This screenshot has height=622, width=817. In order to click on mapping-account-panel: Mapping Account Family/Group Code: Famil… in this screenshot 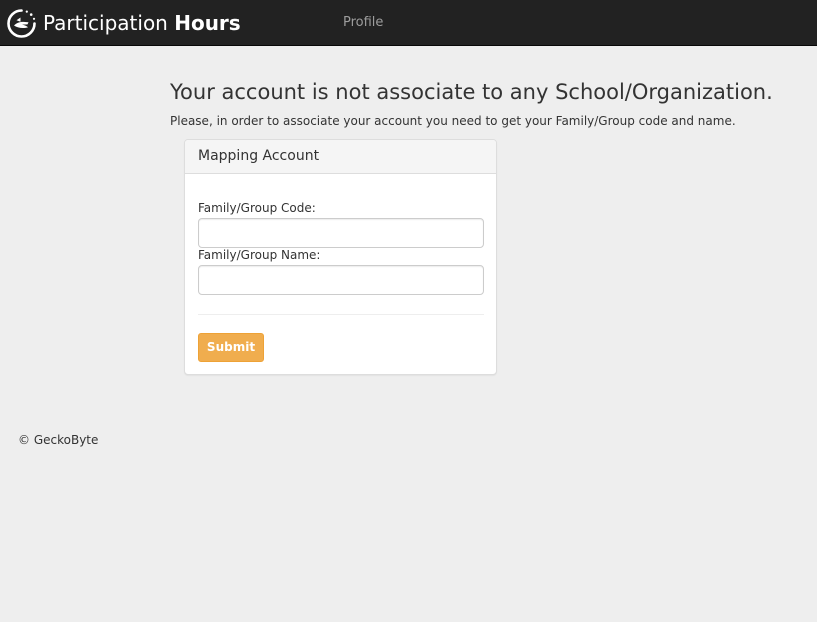, I will do `click(340, 257)`.